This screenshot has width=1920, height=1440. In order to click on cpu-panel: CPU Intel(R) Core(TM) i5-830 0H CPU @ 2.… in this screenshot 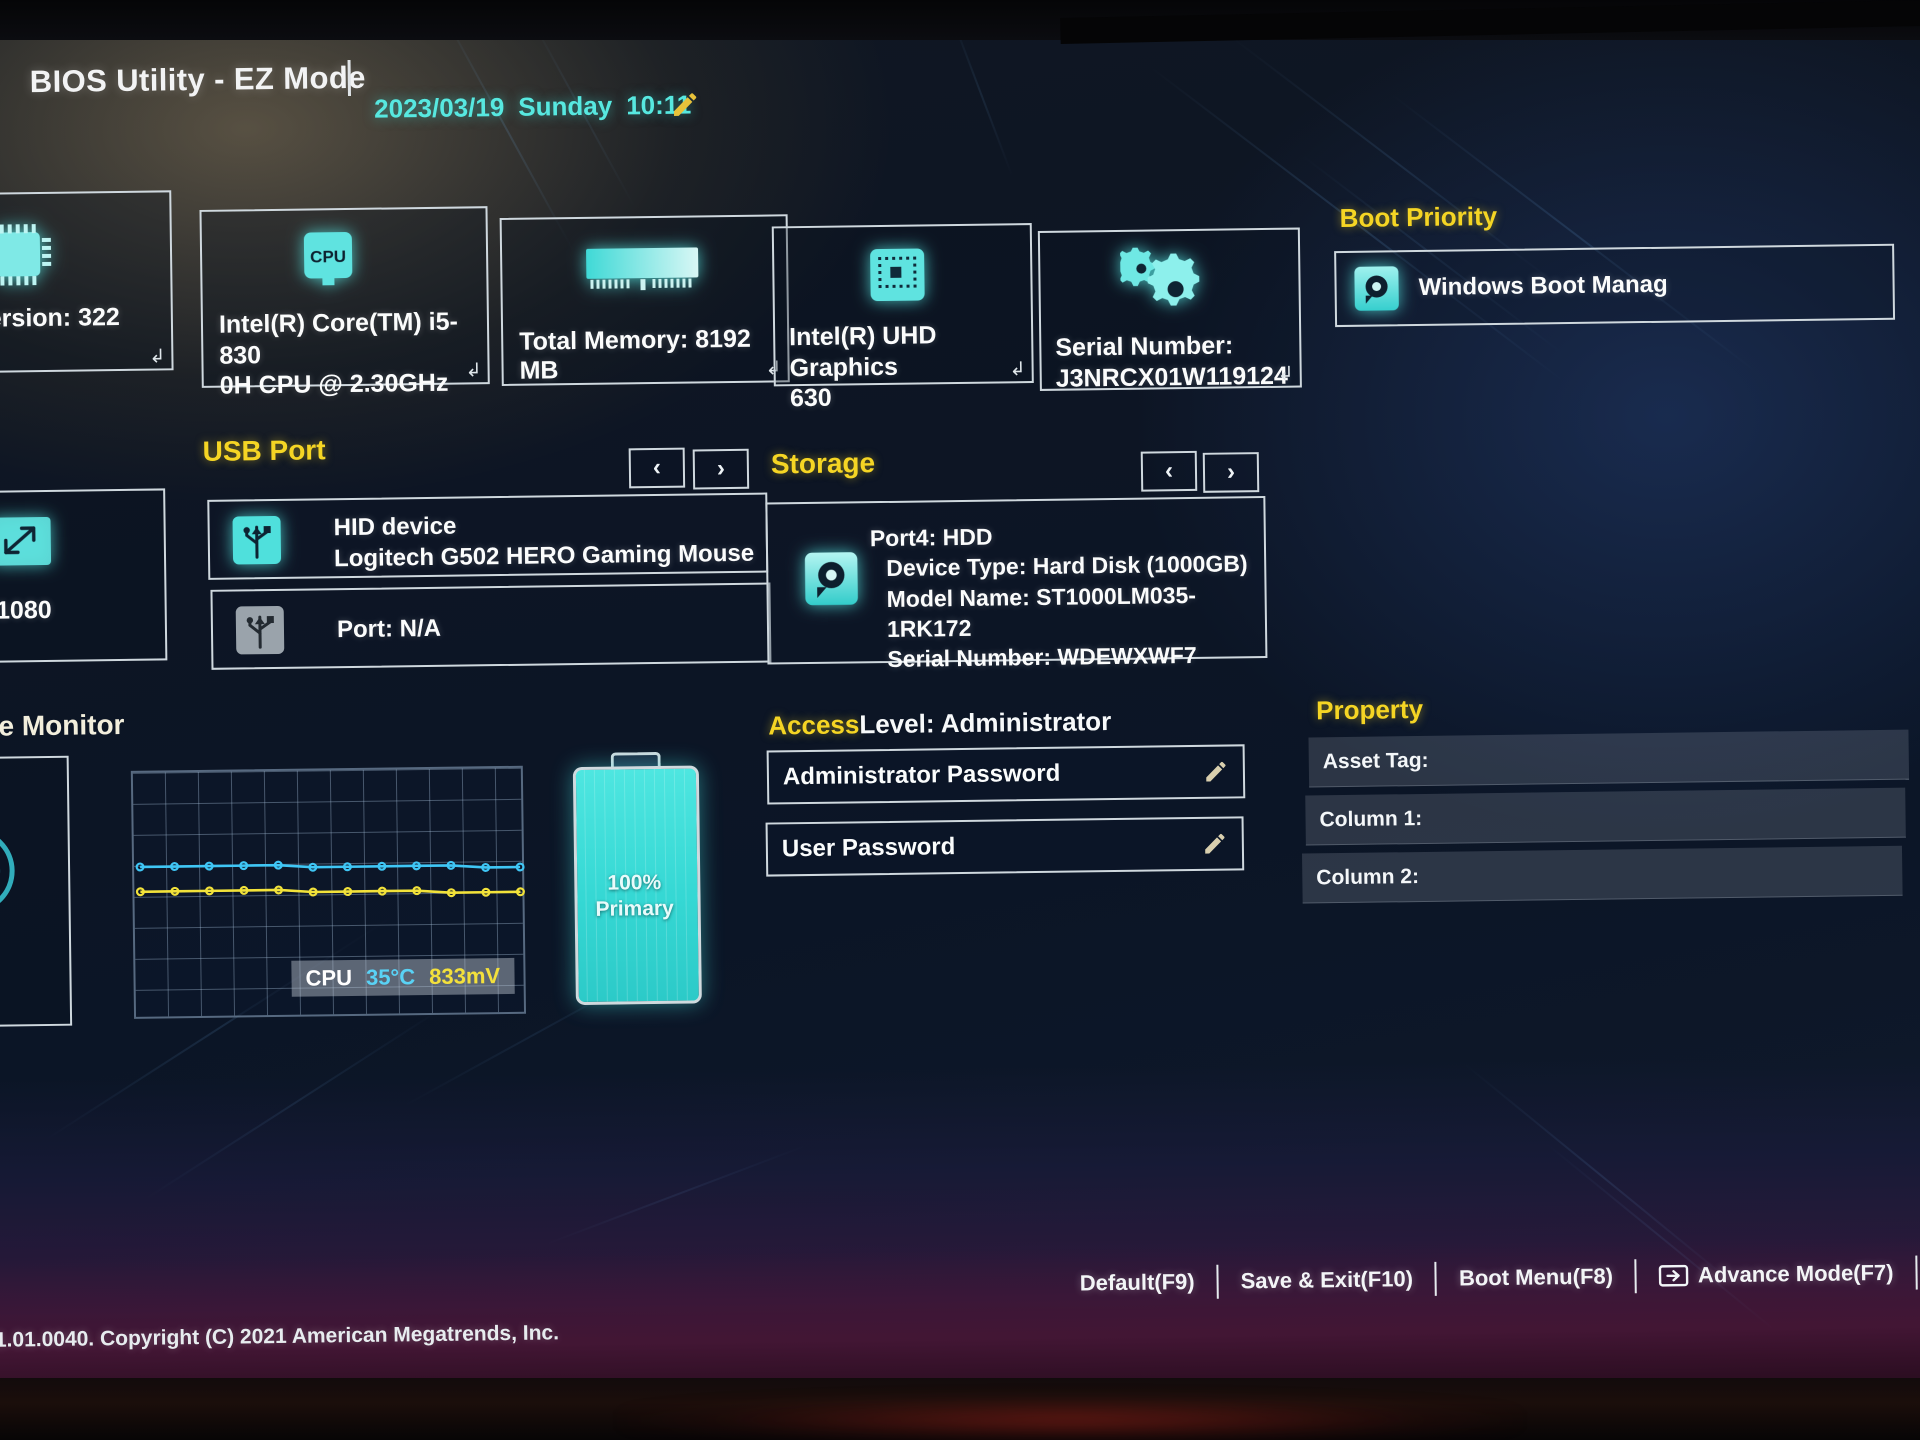, I will do `click(344, 303)`.